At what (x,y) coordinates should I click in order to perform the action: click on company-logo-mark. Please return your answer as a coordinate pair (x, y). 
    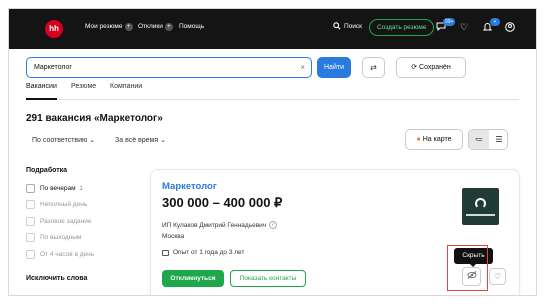
    Looking at the image, I should click on (480, 203).